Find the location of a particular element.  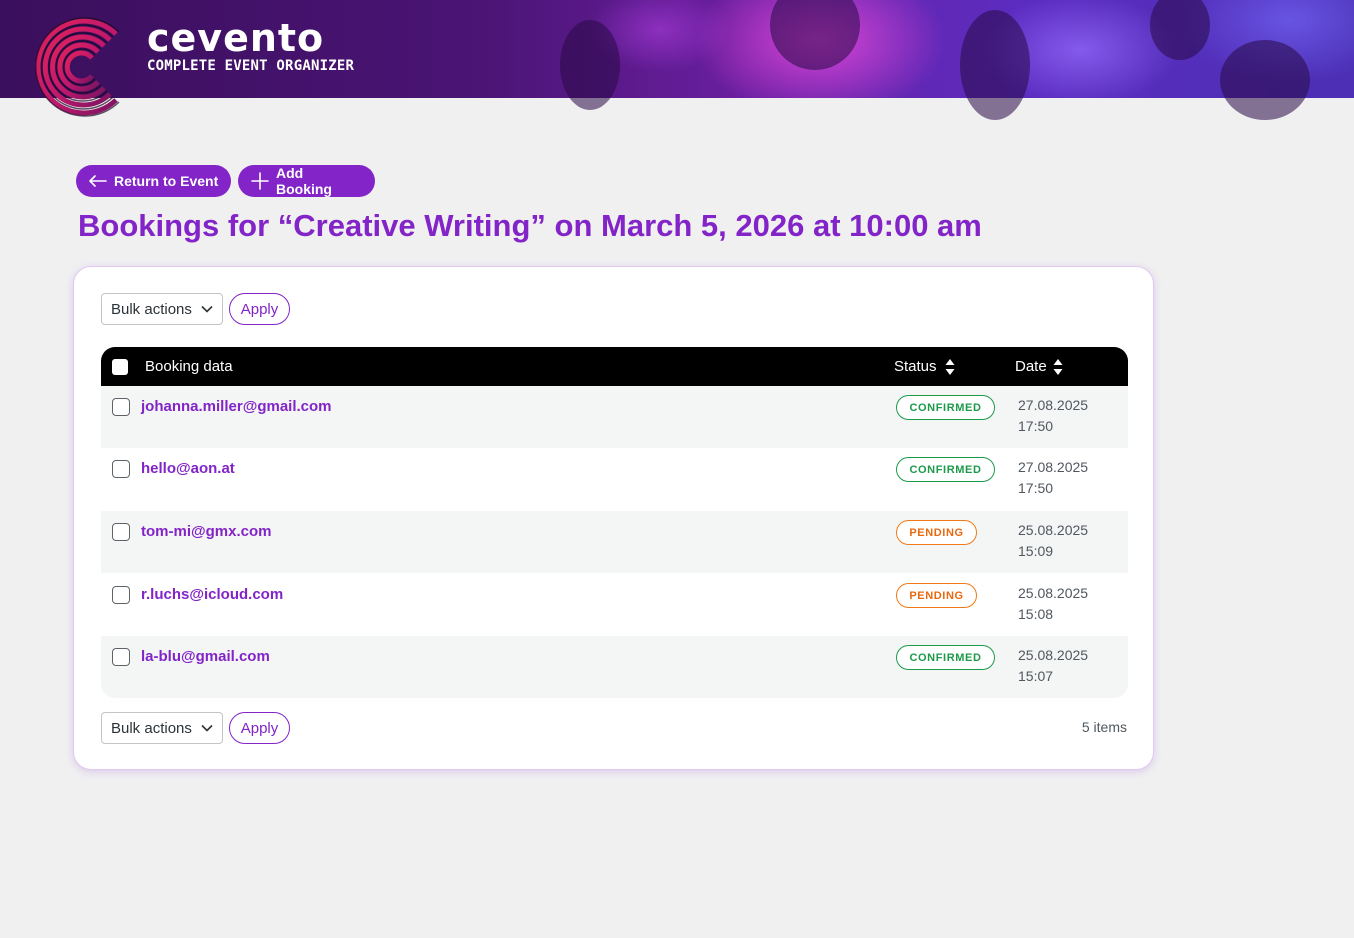

return-to-event-label: Return to Event is located at coordinates (166, 181).